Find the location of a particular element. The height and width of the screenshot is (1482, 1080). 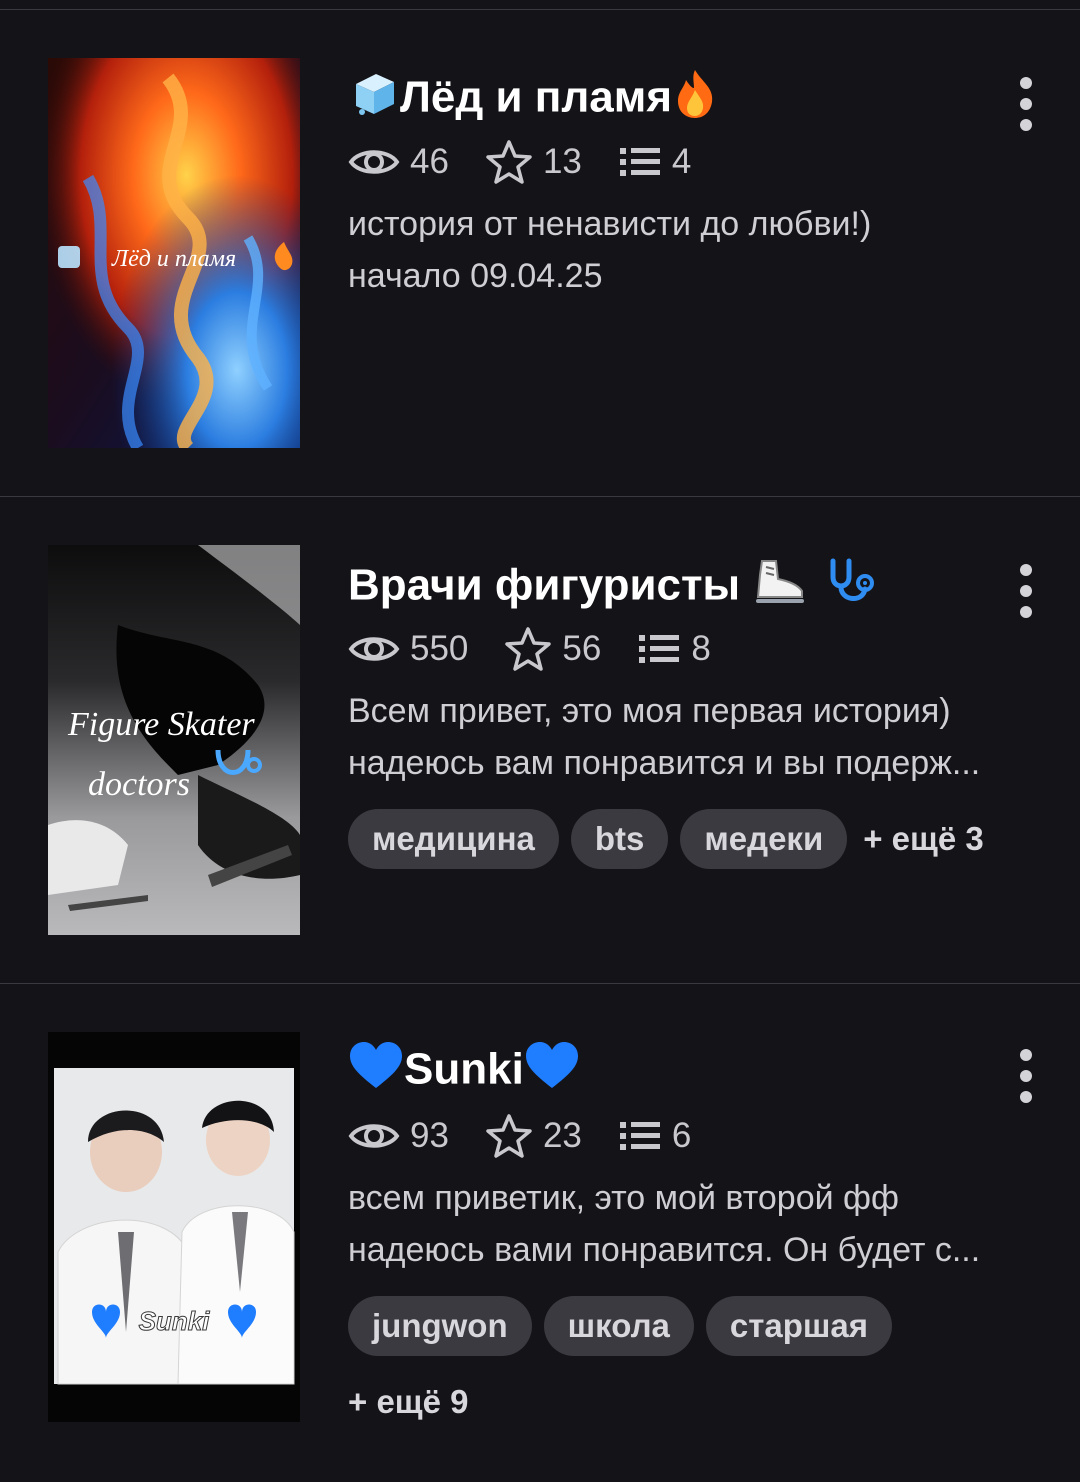

stars-stat: 56 is located at coordinates (552, 649).